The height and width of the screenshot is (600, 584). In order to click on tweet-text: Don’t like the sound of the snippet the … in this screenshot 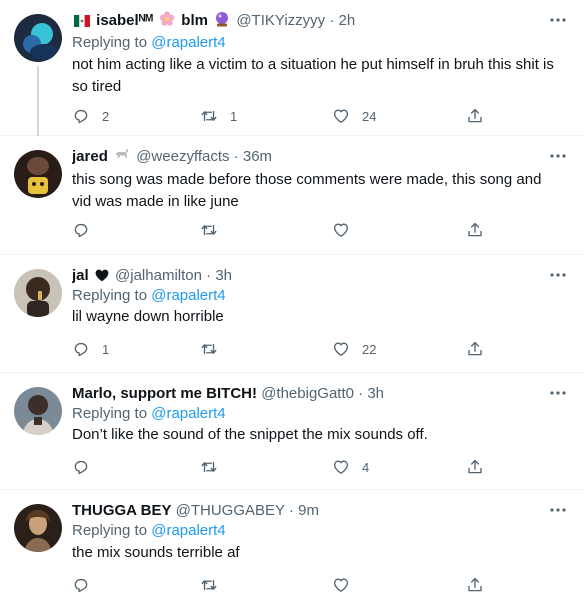, I will do `click(250, 434)`.